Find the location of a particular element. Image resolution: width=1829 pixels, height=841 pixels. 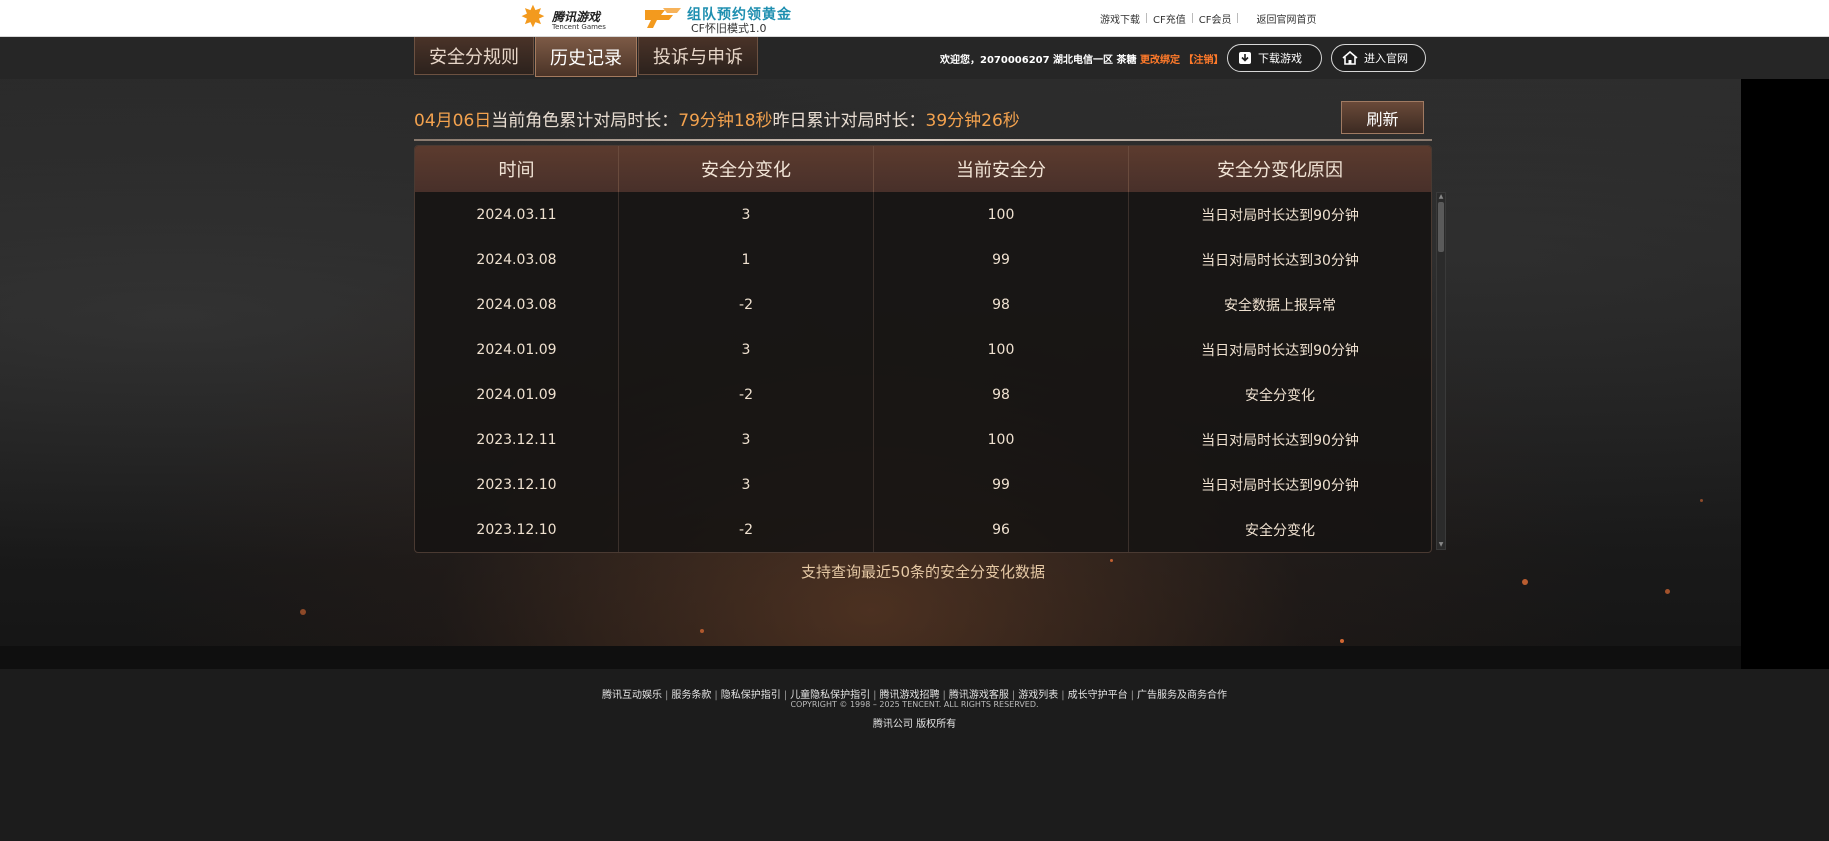

header-current-score: 当前安全分 is located at coordinates (1001, 169).